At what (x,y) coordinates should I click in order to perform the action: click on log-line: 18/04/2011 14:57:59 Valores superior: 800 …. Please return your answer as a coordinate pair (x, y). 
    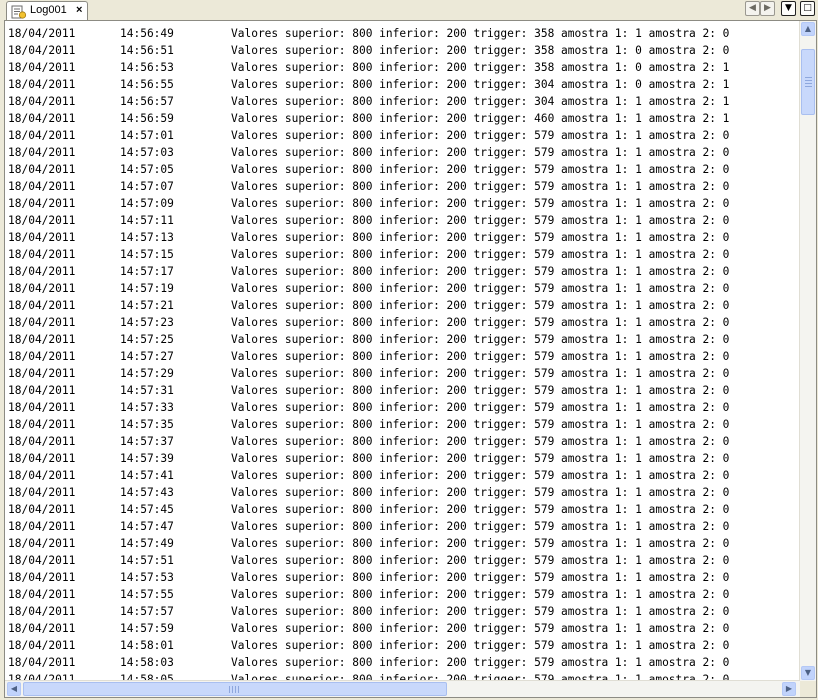
    Looking at the image, I should click on (405, 628).